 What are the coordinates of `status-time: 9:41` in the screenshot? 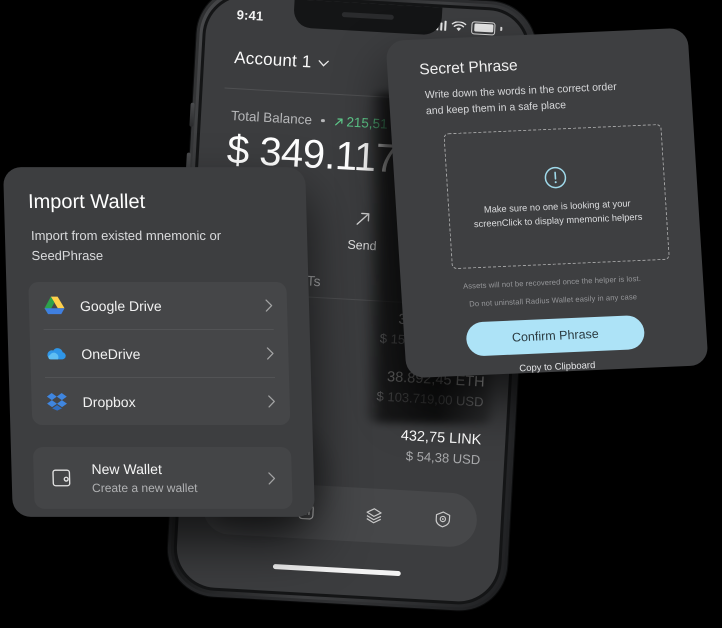 It's located at (250, 15).